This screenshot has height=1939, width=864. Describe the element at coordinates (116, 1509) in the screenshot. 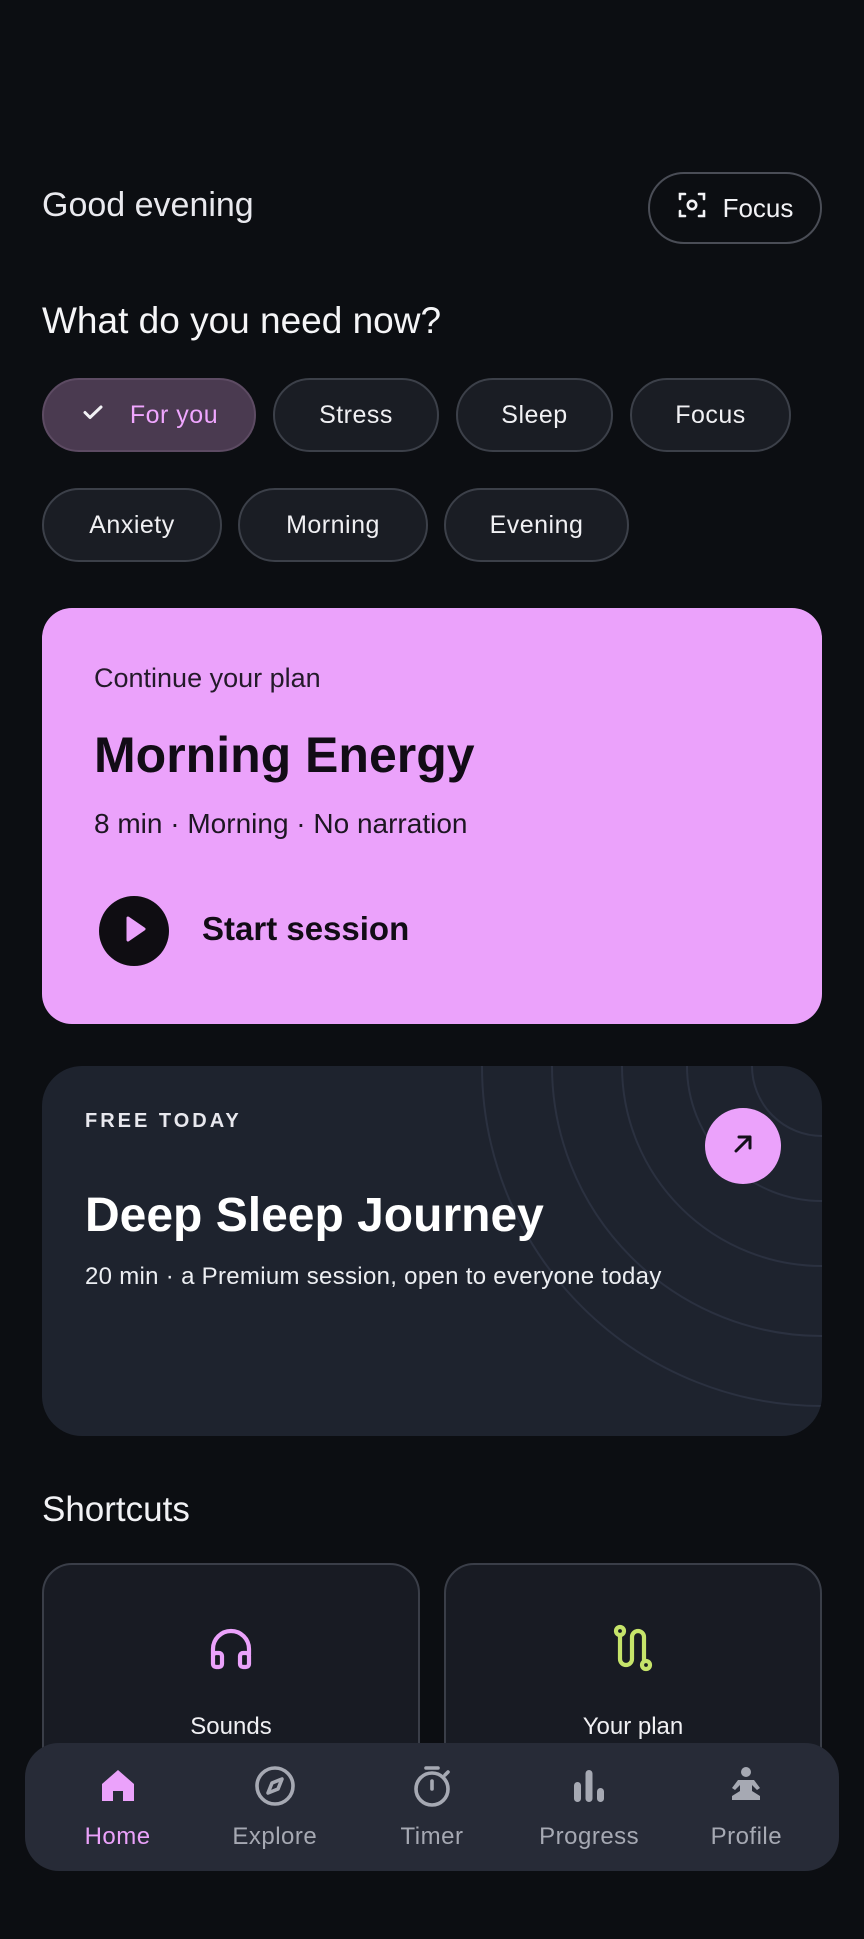

I see `shortcuts-heading: Shortcuts` at that location.